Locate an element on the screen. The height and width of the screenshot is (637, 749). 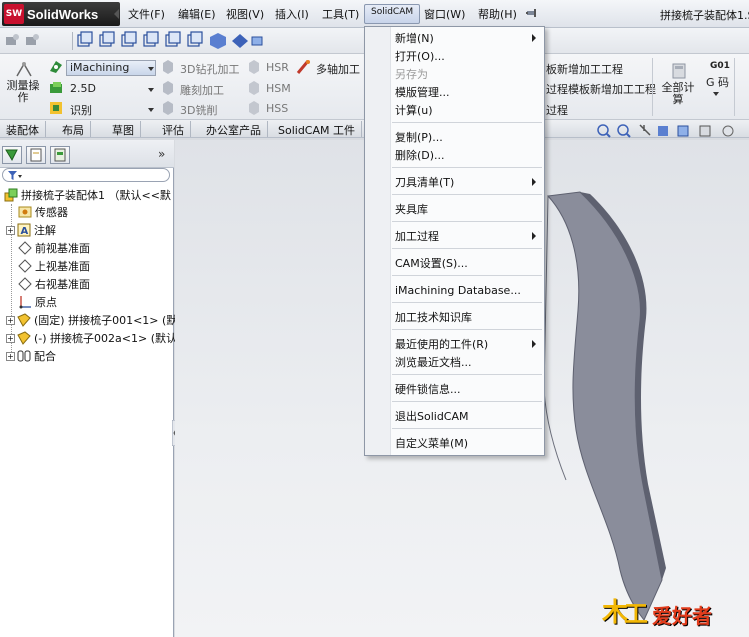
tree-item-part-002a: + (-) 拼接梳子002a<1> (默认 is located at coordinates (91, 338).